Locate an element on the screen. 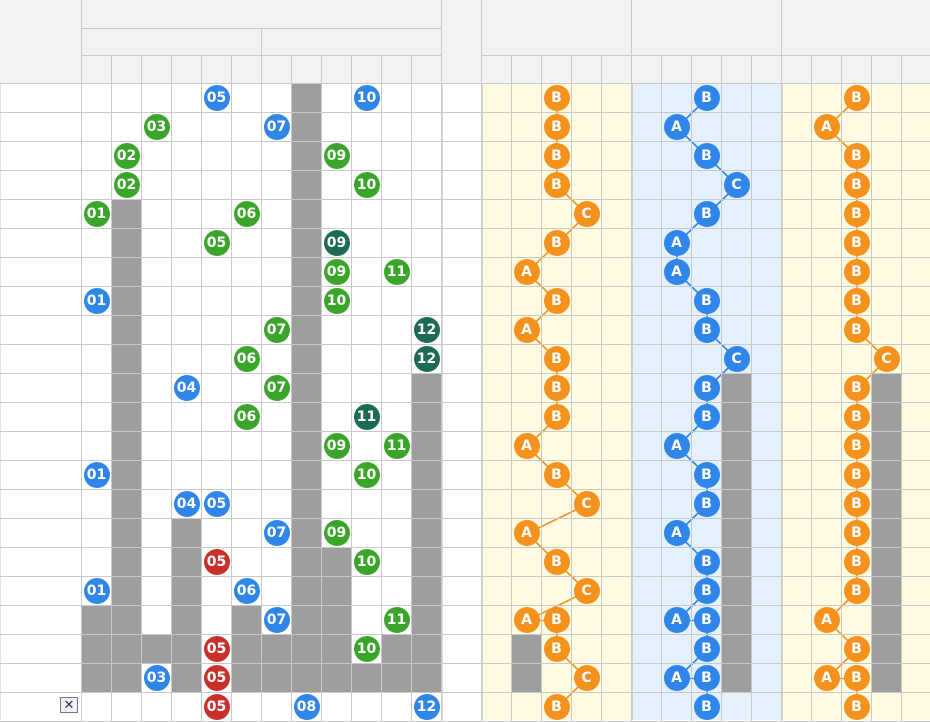 The width and height of the screenshot is (930, 722). prediction-ratio-cell is located at coordinates (827, 707).